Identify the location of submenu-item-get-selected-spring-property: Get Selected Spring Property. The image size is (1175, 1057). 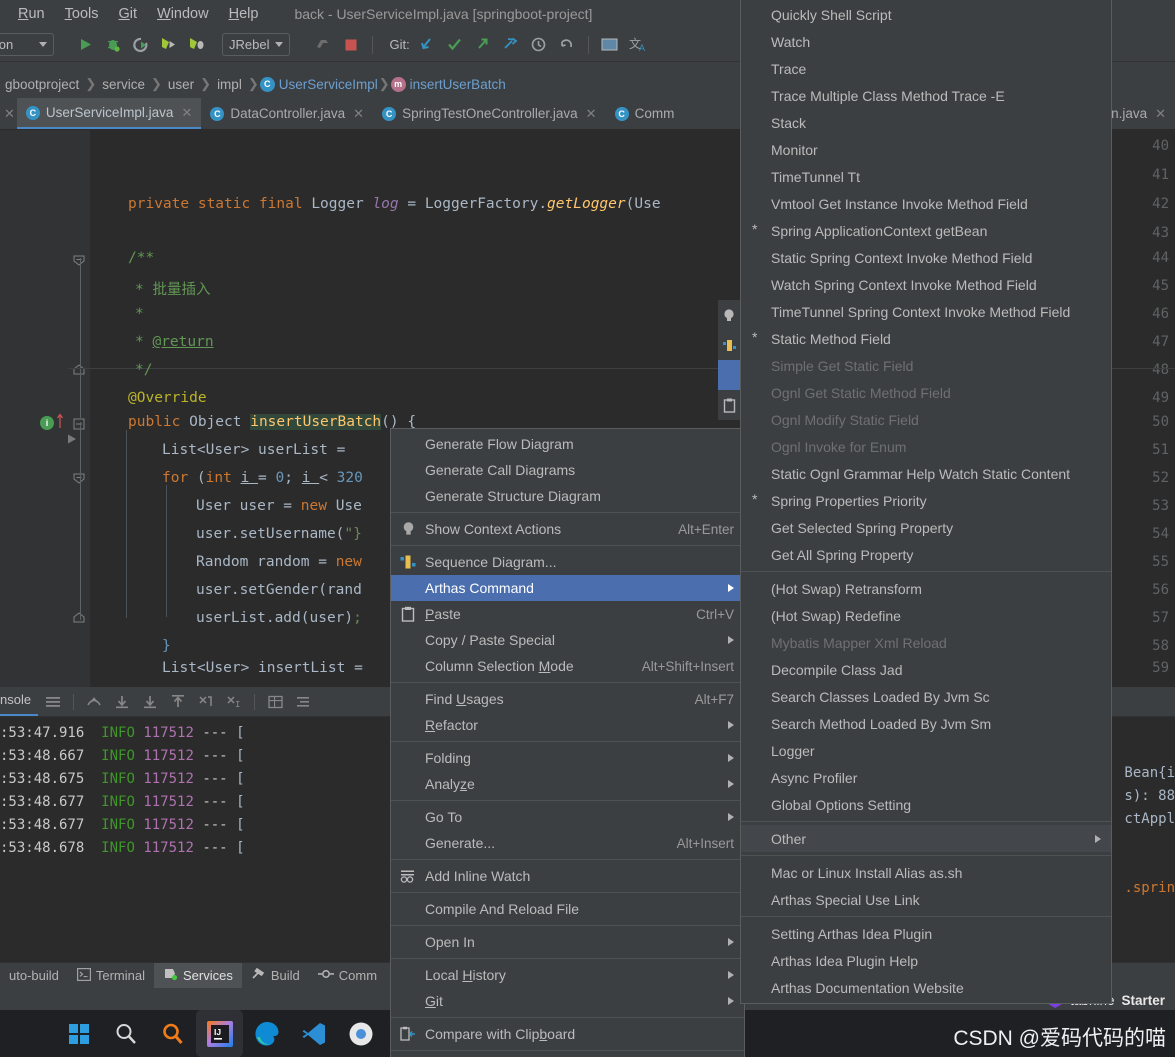
(926, 527).